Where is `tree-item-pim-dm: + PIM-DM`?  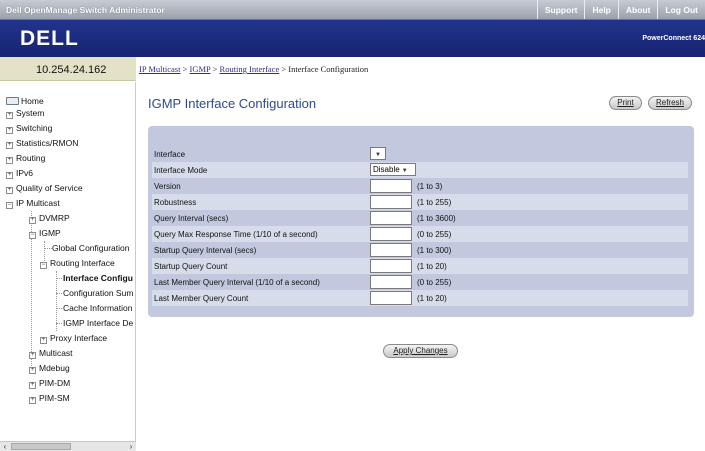
tree-item-pim-dm: + PIM-DM is located at coordinates (49, 383).